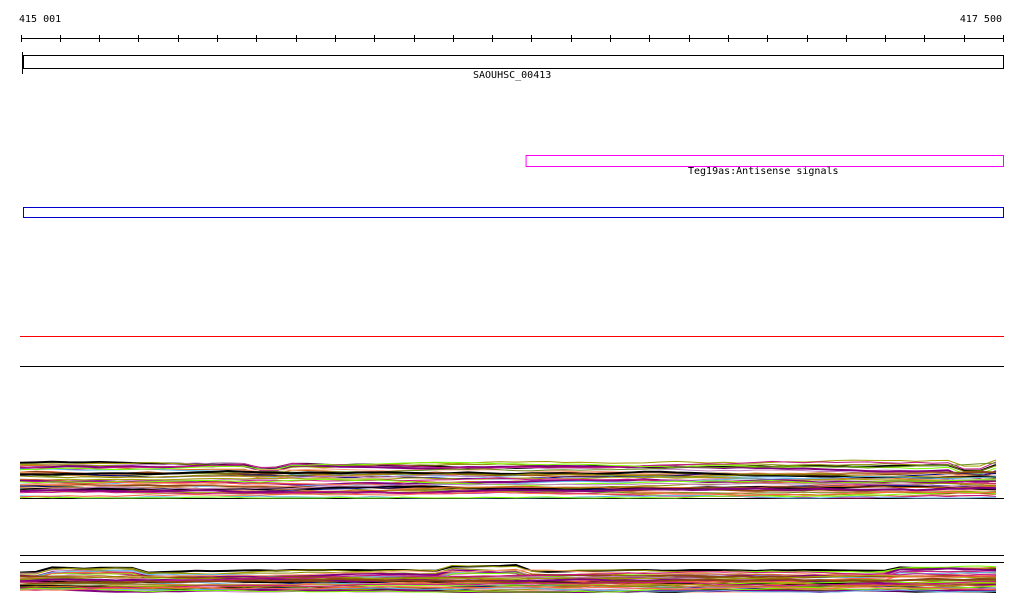 The width and height of the screenshot is (1024, 611). I want to click on gene-label: SAOUHSC_00413, so click(512, 75).